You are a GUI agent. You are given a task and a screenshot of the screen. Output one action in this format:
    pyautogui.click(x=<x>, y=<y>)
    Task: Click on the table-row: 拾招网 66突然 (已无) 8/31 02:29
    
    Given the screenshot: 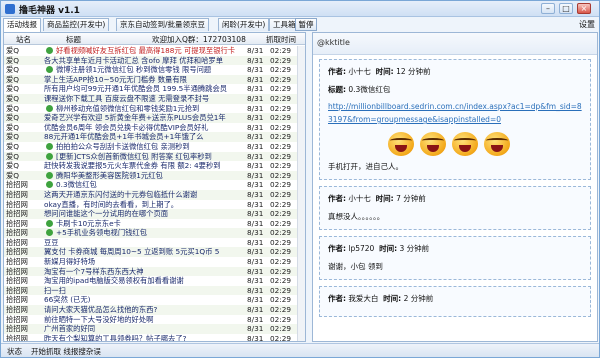 What is the action you would take?
    pyautogui.click(x=154, y=300)
    